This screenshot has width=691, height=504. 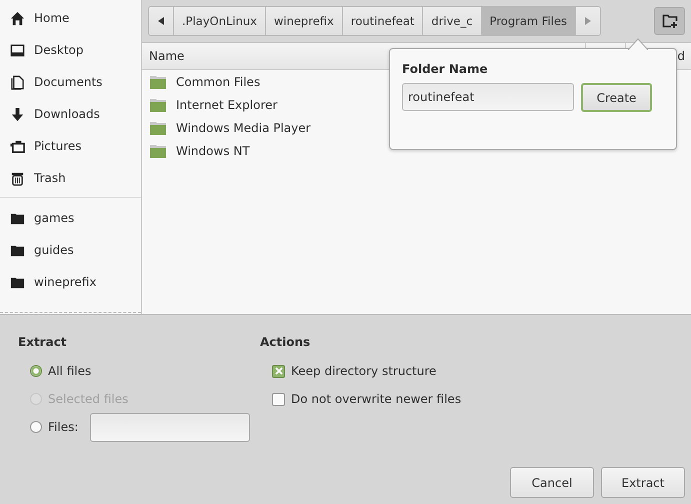 What do you see at coordinates (488, 97) in the screenshot?
I see `folder-name-field: routinefeat` at bounding box center [488, 97].